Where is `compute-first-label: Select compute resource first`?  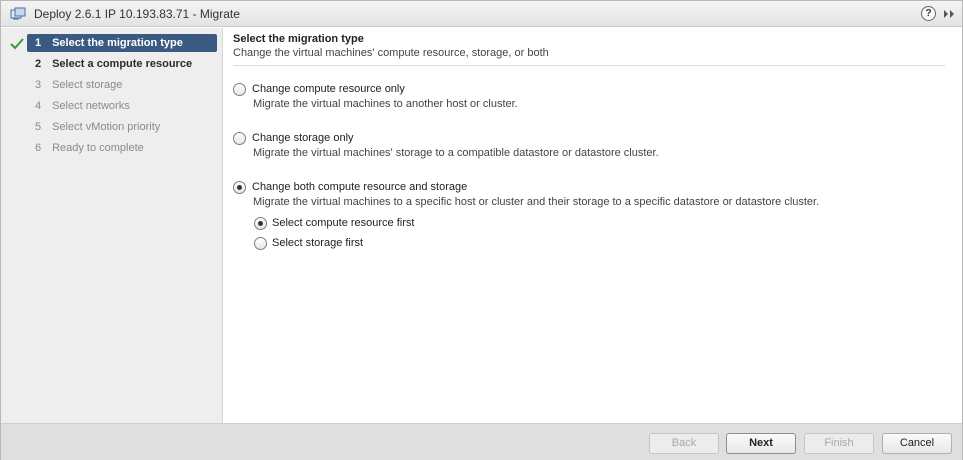
compute-first-label: Select compute resource first is located at coordinates (343, 223).